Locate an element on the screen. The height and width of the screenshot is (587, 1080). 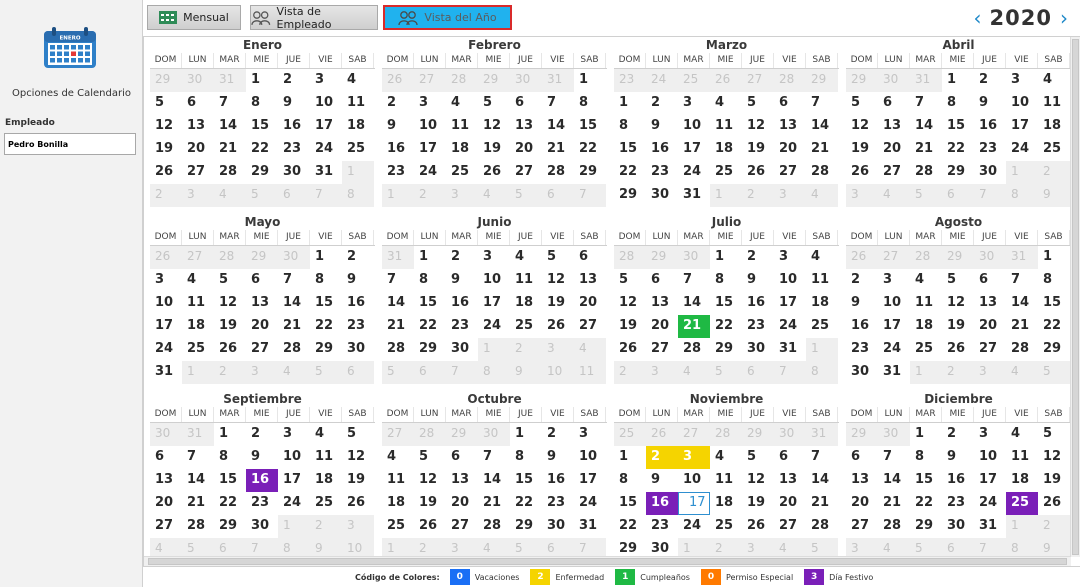
day-cell: 6 is located at coordinates (262, 280).